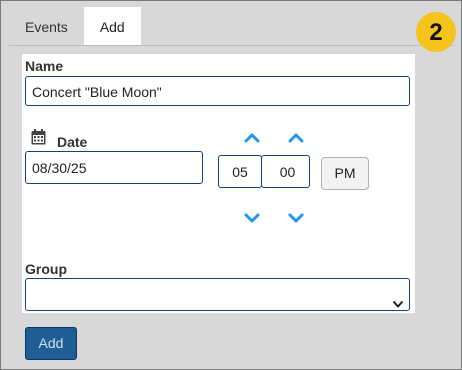 The image size is (462, 370). Describe the element at coordinates (252, 137) in the screenshot. I see `hour-up-icon` at that location.